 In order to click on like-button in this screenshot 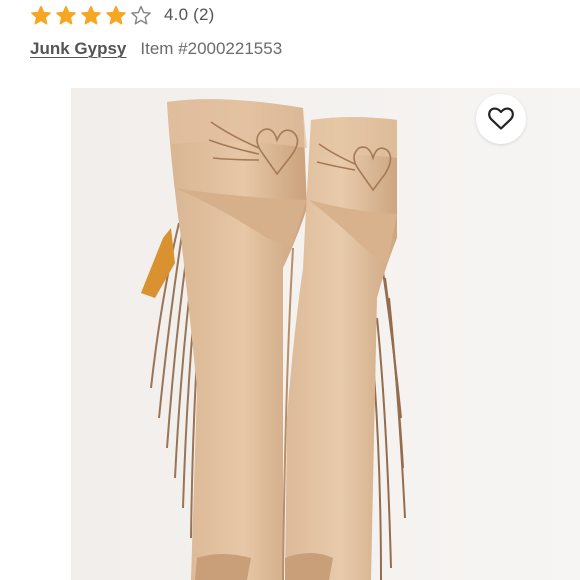, I will do `click(501, 119)`.